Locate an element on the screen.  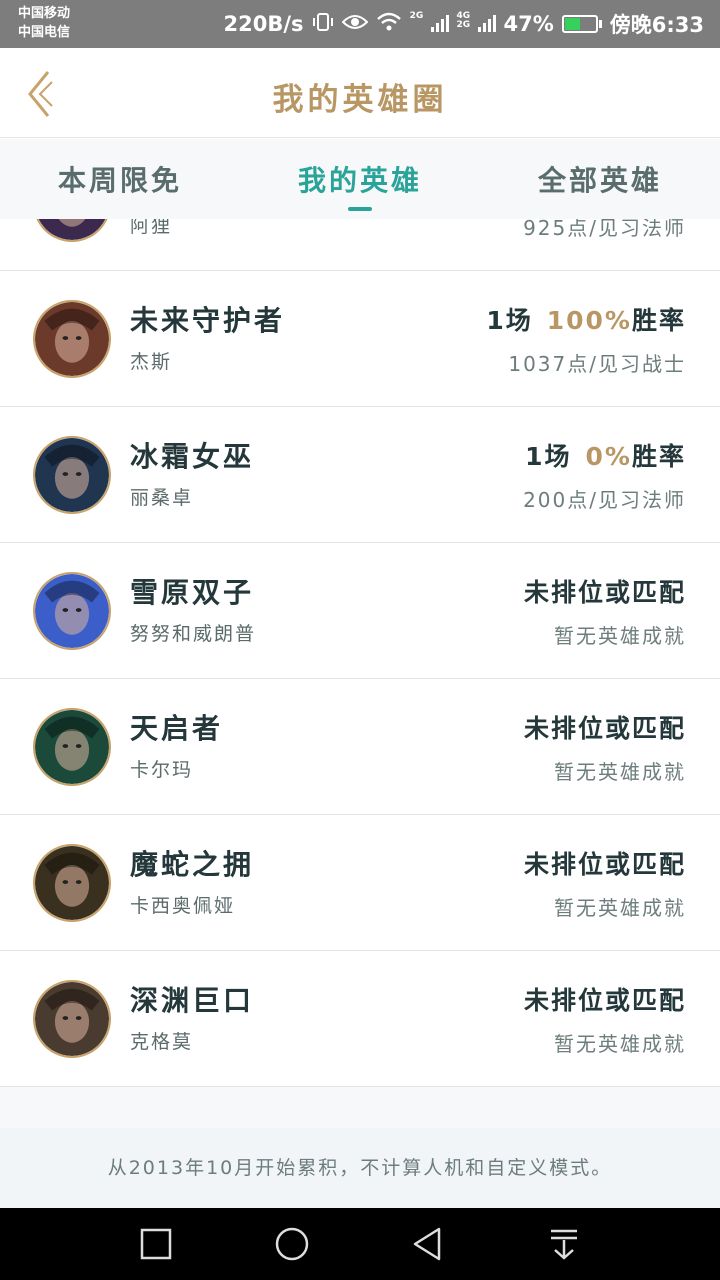
win-rate: 0% is located at coordinates (608, 456).